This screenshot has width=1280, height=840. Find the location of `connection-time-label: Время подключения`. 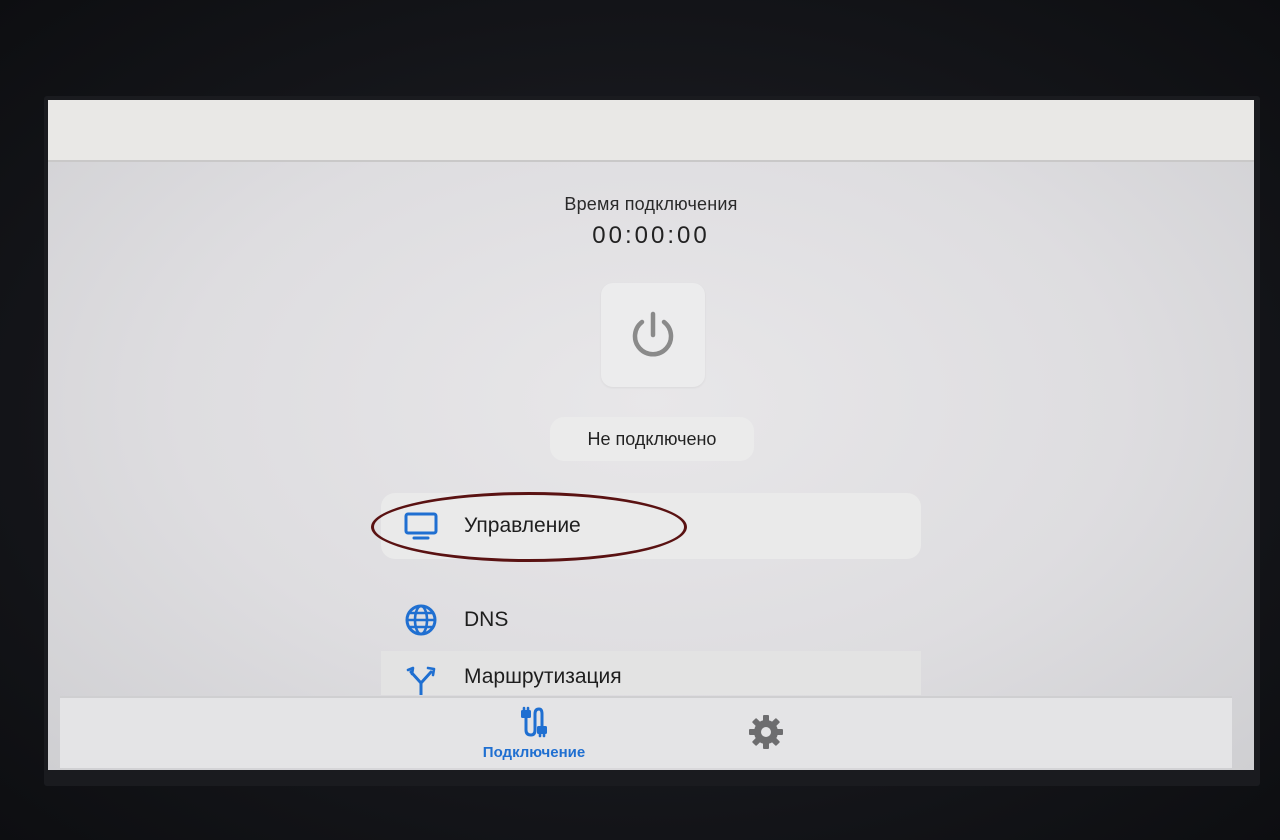

connection-time-label: Время подключения is located at coordinates (651, 204).